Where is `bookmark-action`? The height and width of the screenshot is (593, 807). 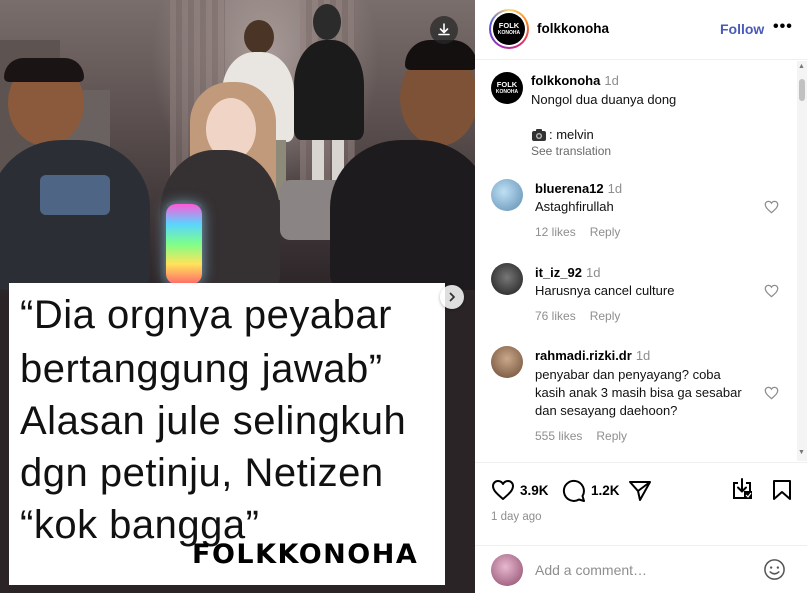 bookmark-action is located at coordinates (782, 490).